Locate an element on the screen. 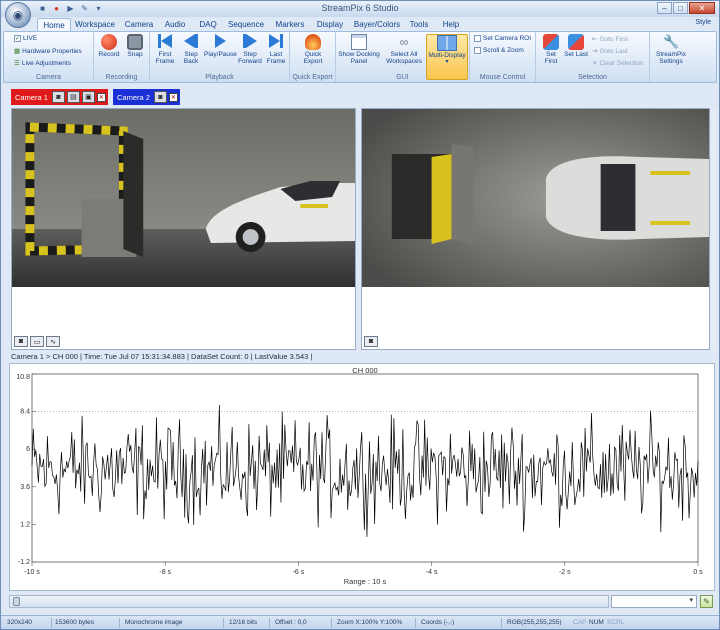  tab-display: Display is located at coordinates (330, 24).